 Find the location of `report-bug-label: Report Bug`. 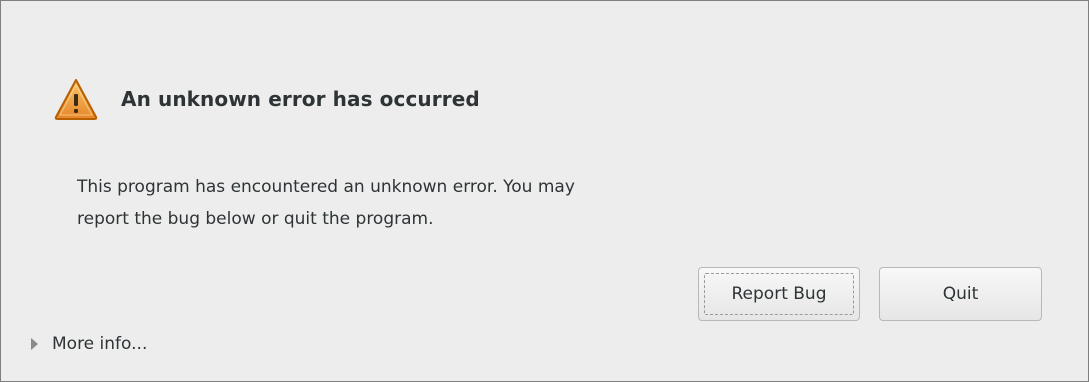

report-bug-label: Report Bug is located at coordinates (779, 294).